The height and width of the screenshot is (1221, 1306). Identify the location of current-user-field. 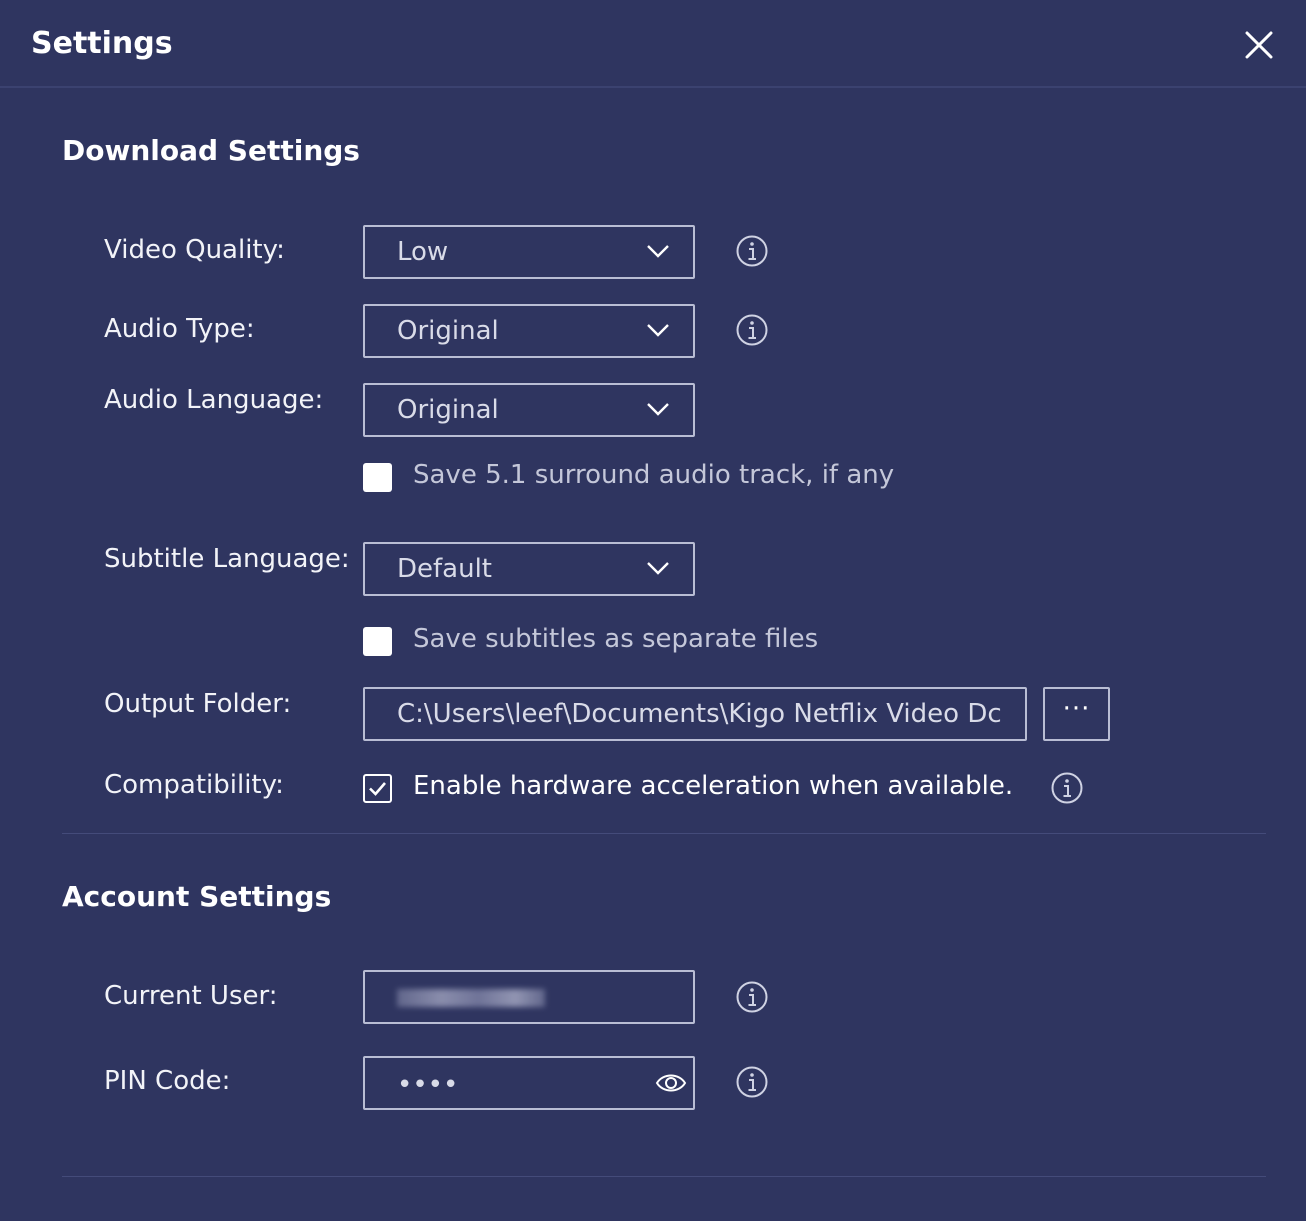
(529, 997).